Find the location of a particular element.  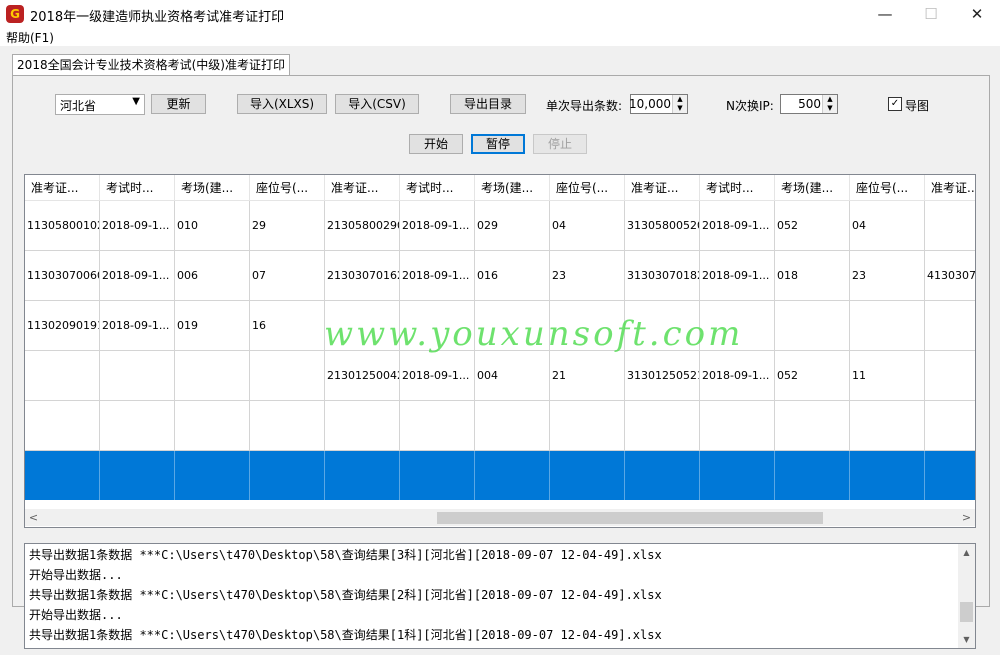

table-cell: 11 is located at coordinates (887, 376).